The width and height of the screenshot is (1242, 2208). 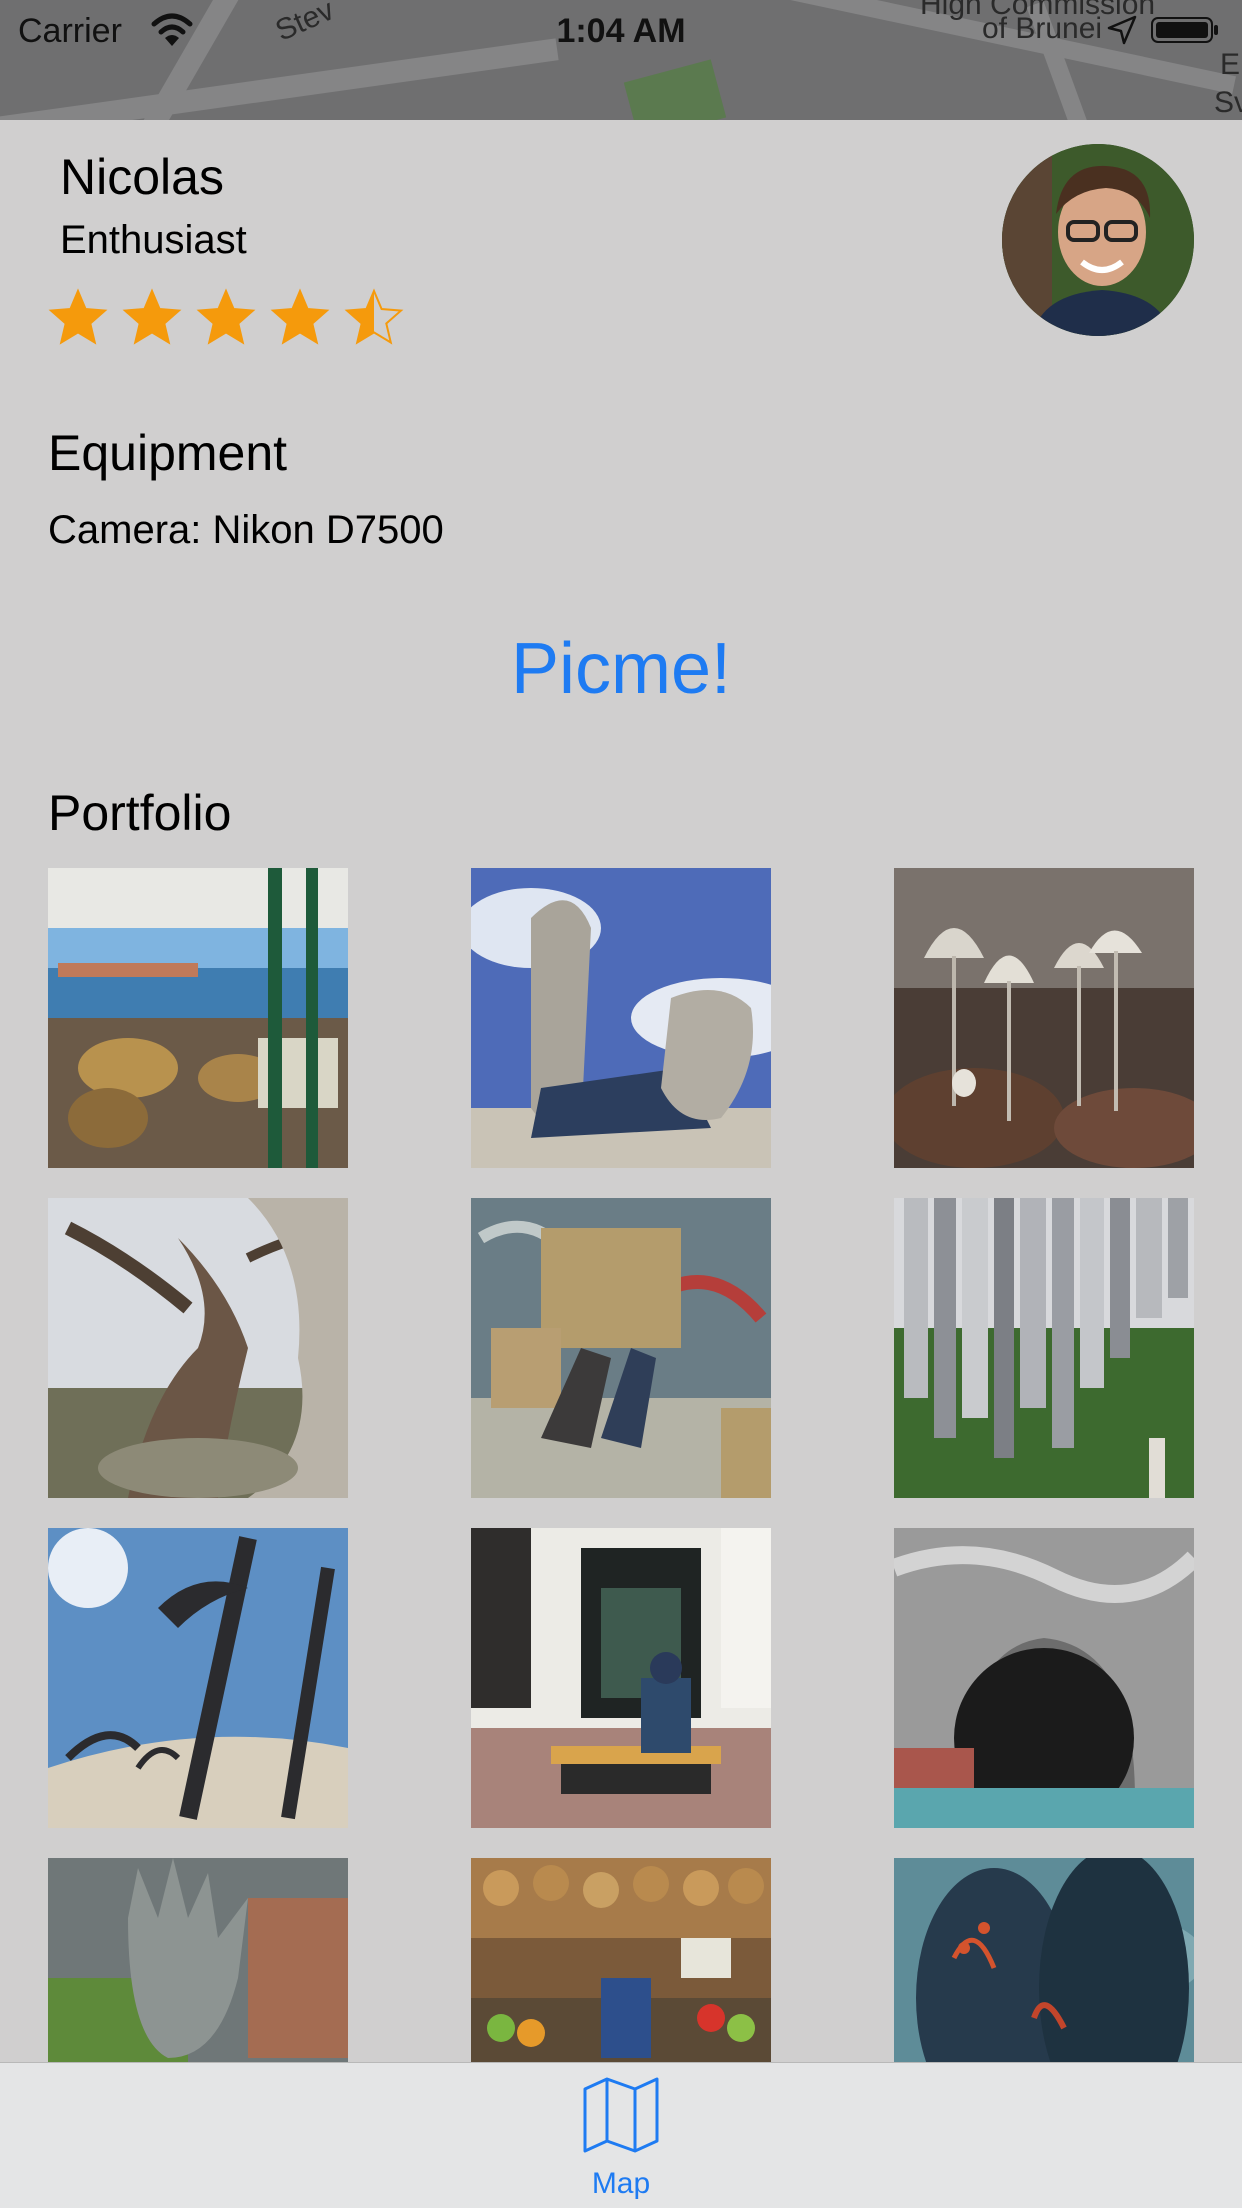 I want to click on status-time: 1:04 AM, so click(x=621, y=31).